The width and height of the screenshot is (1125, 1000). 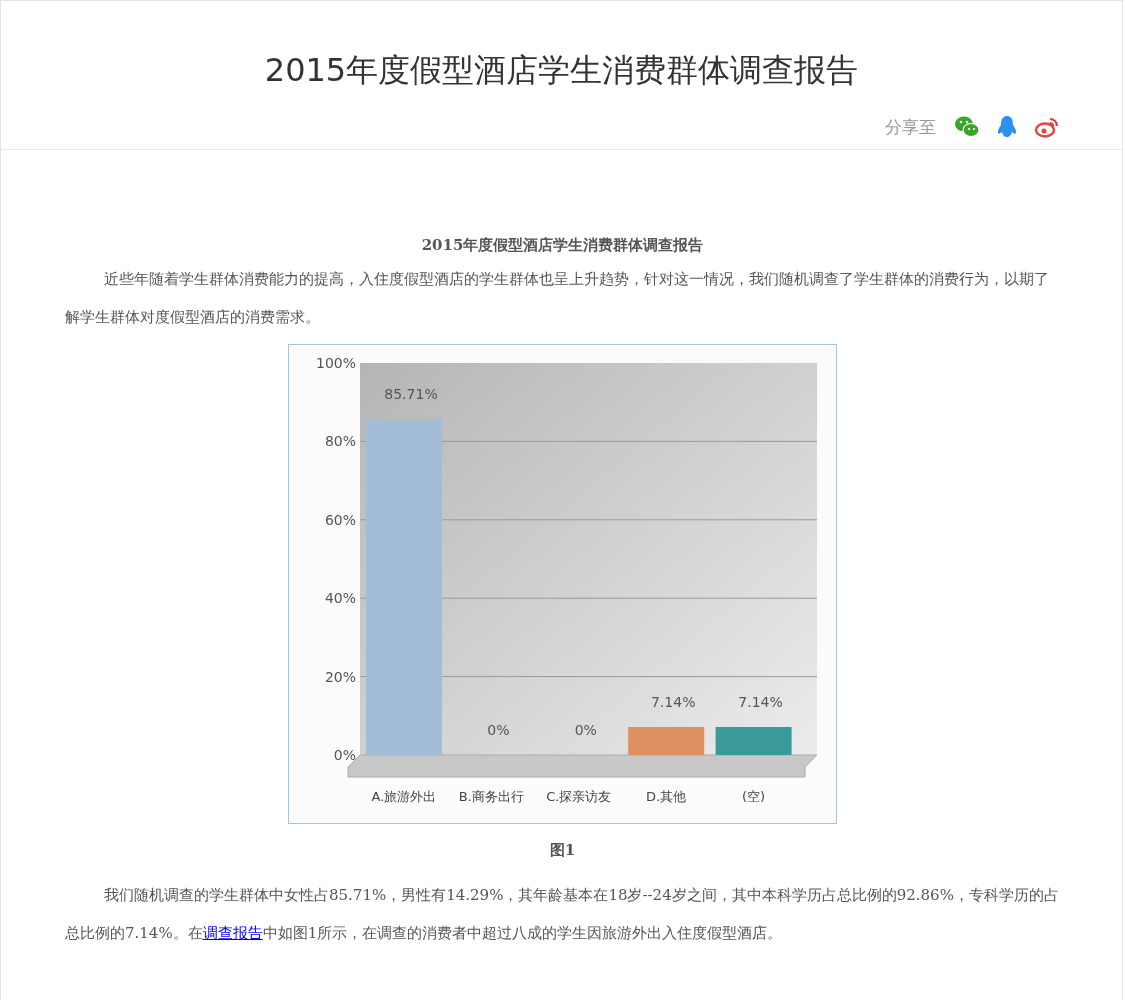 I want to click on share-label: 分享至, so click(x=910, y=127).